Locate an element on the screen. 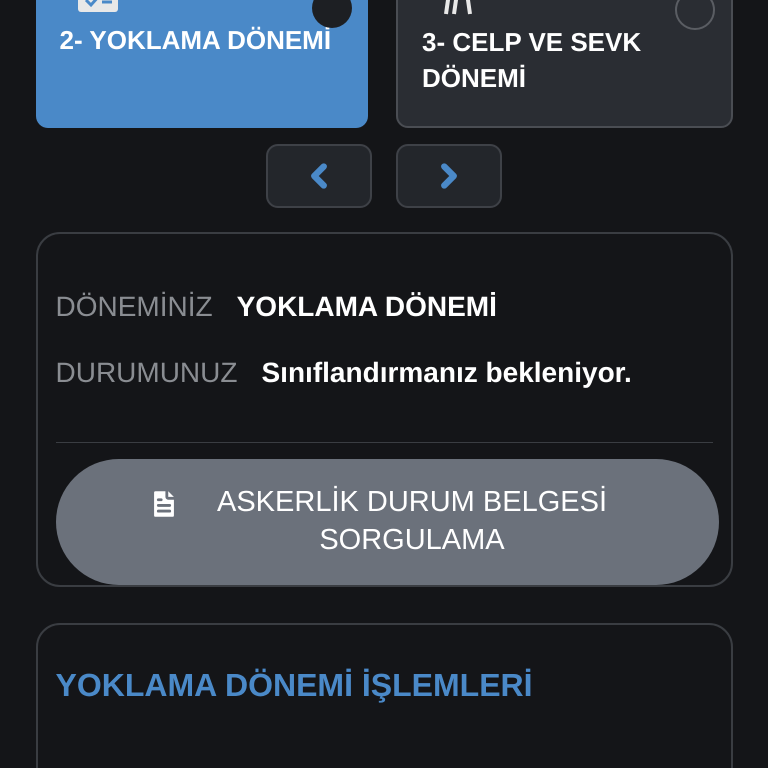 This screenshot has height=768, width=768. section-title: YOKLAMA DÖNEMİ İŞLEMLERİ is located at coordinates (294, 685).